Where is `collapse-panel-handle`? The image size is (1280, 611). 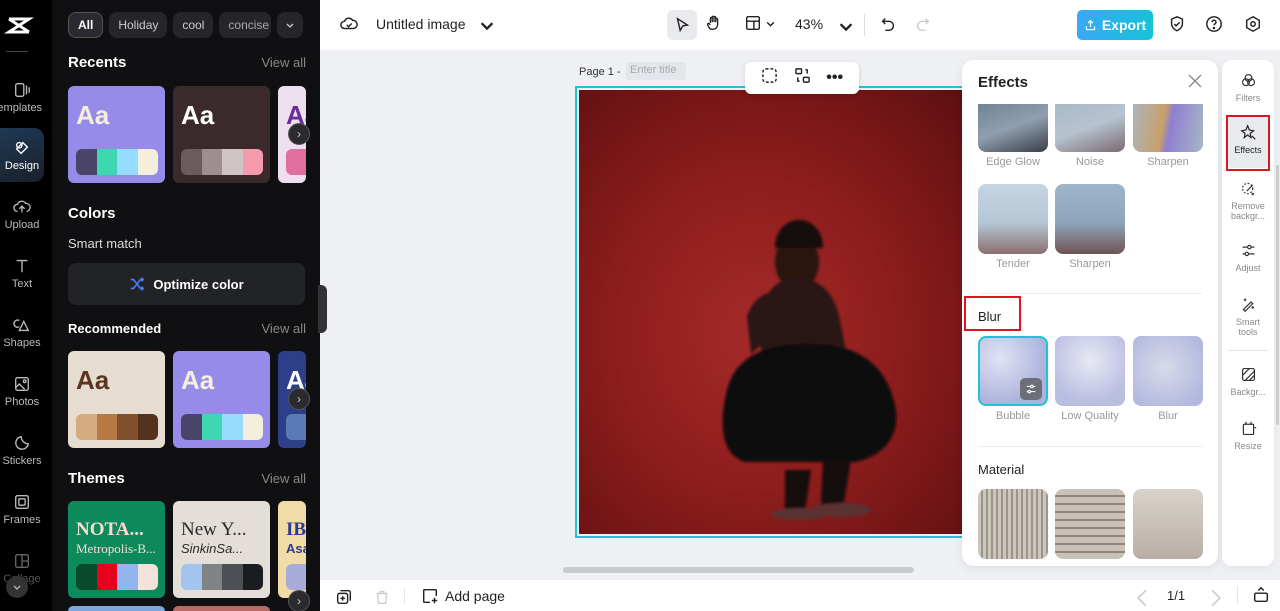 collapse-panel-handle is located at coordinates (322, 309).